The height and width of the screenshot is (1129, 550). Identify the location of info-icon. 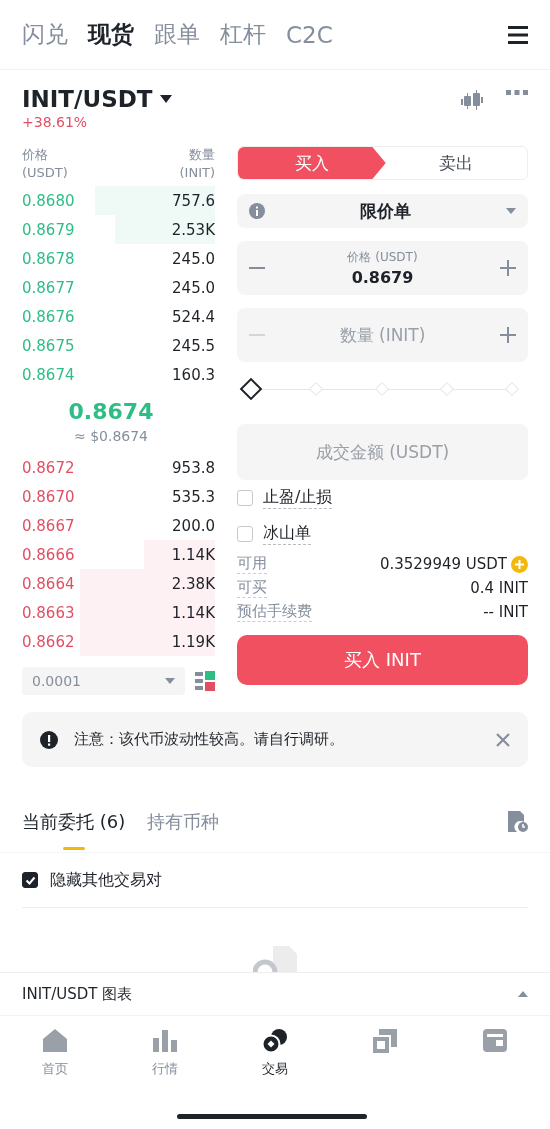
(257, 211).